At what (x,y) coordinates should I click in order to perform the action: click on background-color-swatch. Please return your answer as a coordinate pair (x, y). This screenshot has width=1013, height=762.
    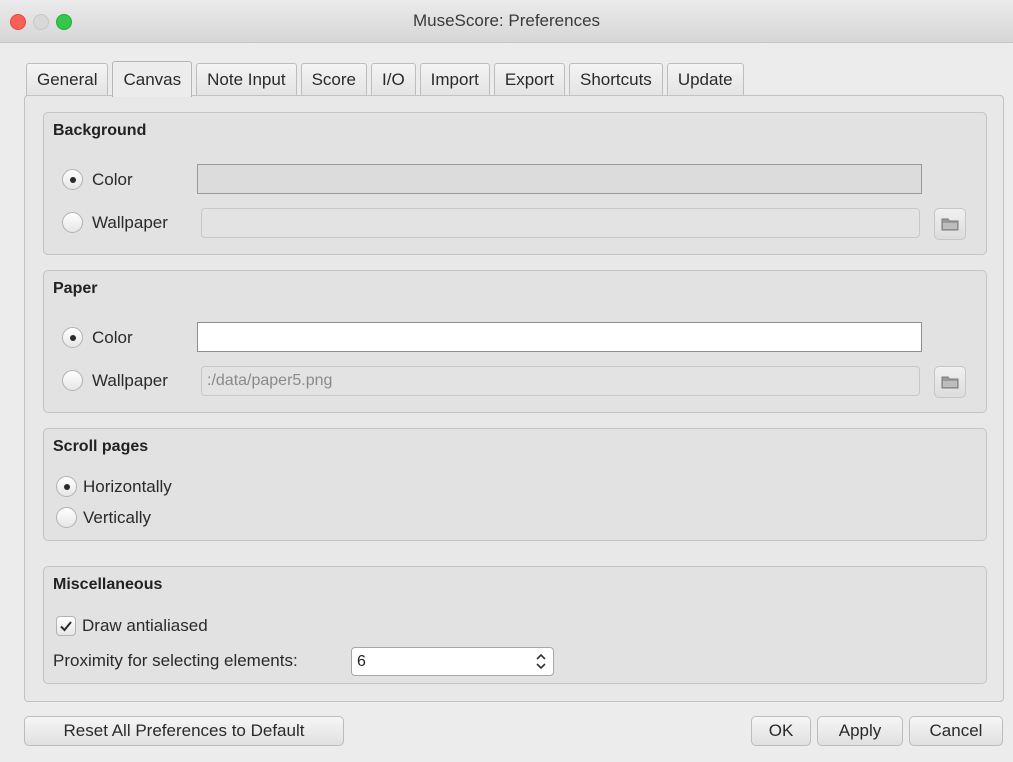
    Looking at the image, I should click on (559, 179).